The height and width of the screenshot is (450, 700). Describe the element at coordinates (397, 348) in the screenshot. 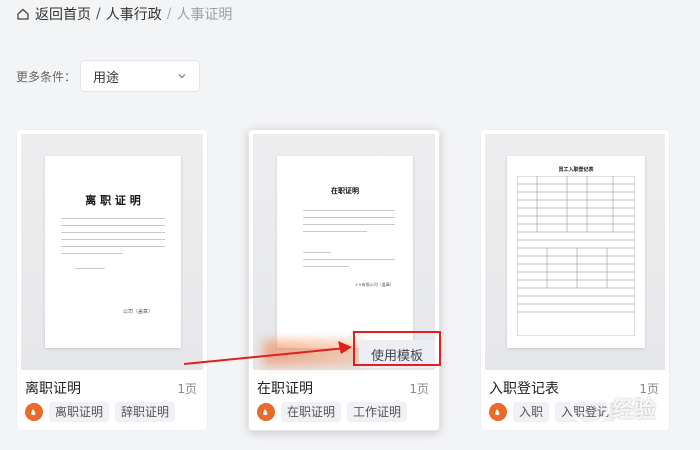

I see `annotation-highlight-box` at that location.